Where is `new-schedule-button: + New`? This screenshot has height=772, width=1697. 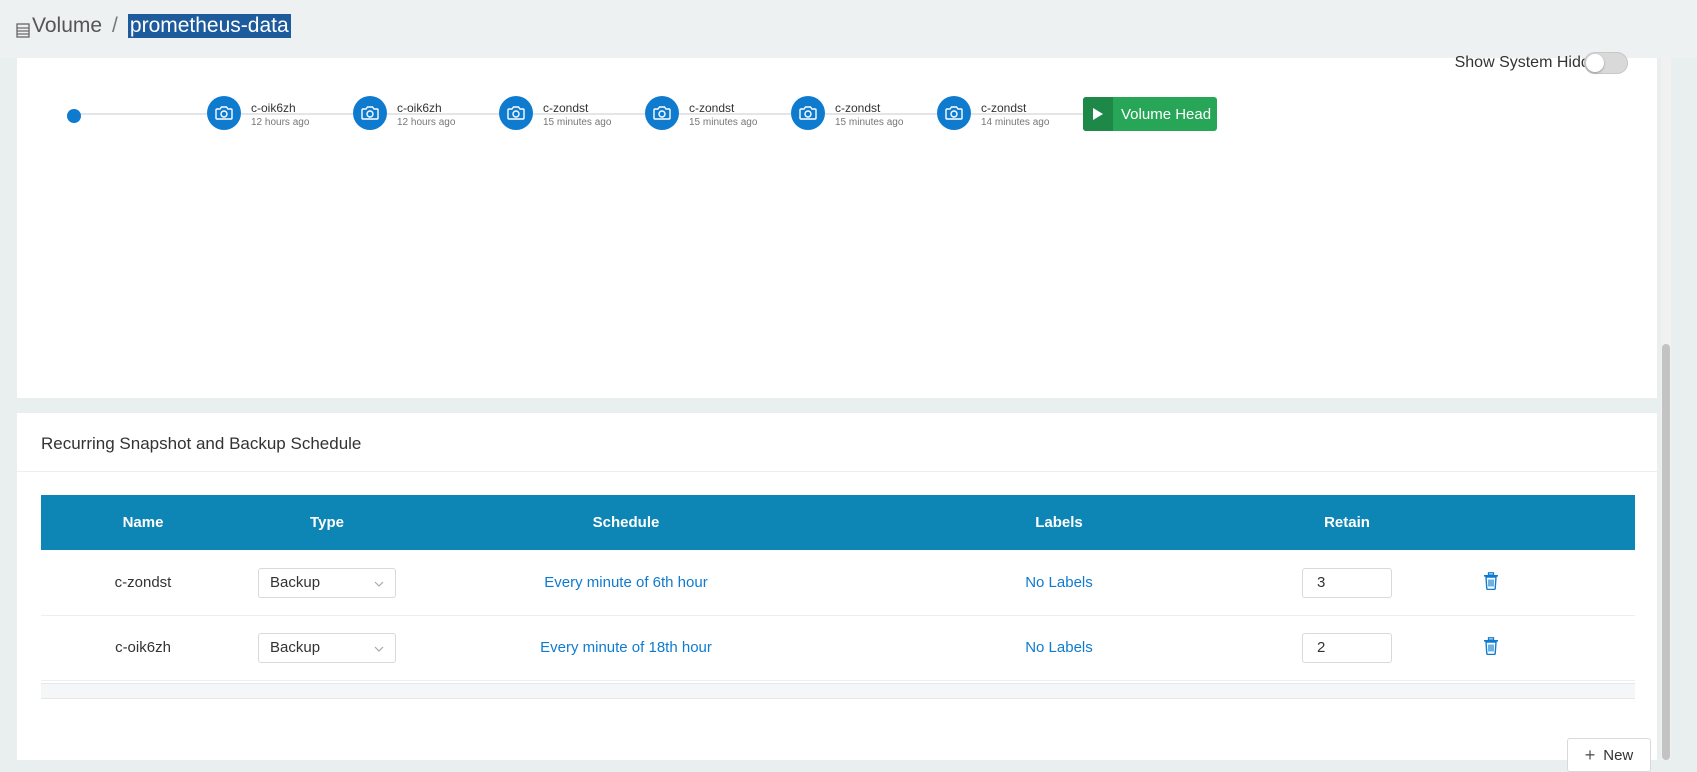
new-schedule-button: + New is located at coordinates (1609, 755).